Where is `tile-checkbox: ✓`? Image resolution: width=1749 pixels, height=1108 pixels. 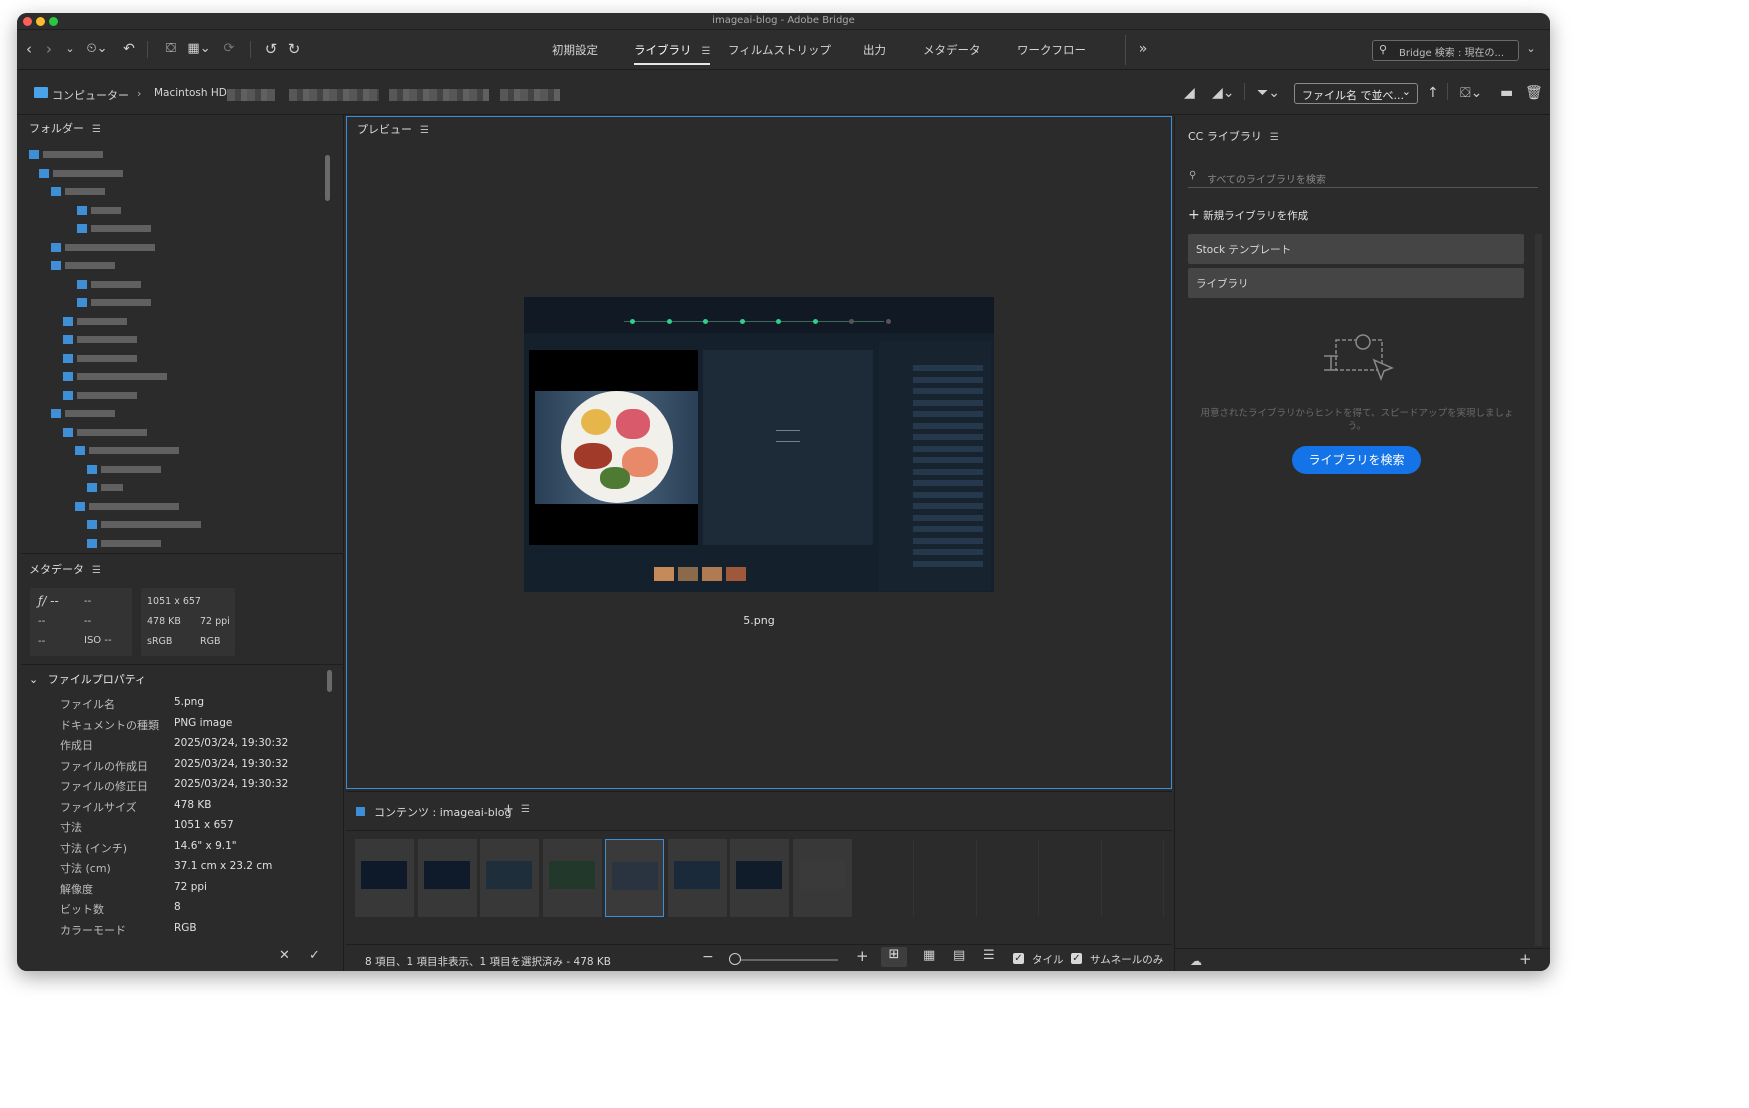 tile-checkbox: ✓ is located at coordinates (1018, 958).